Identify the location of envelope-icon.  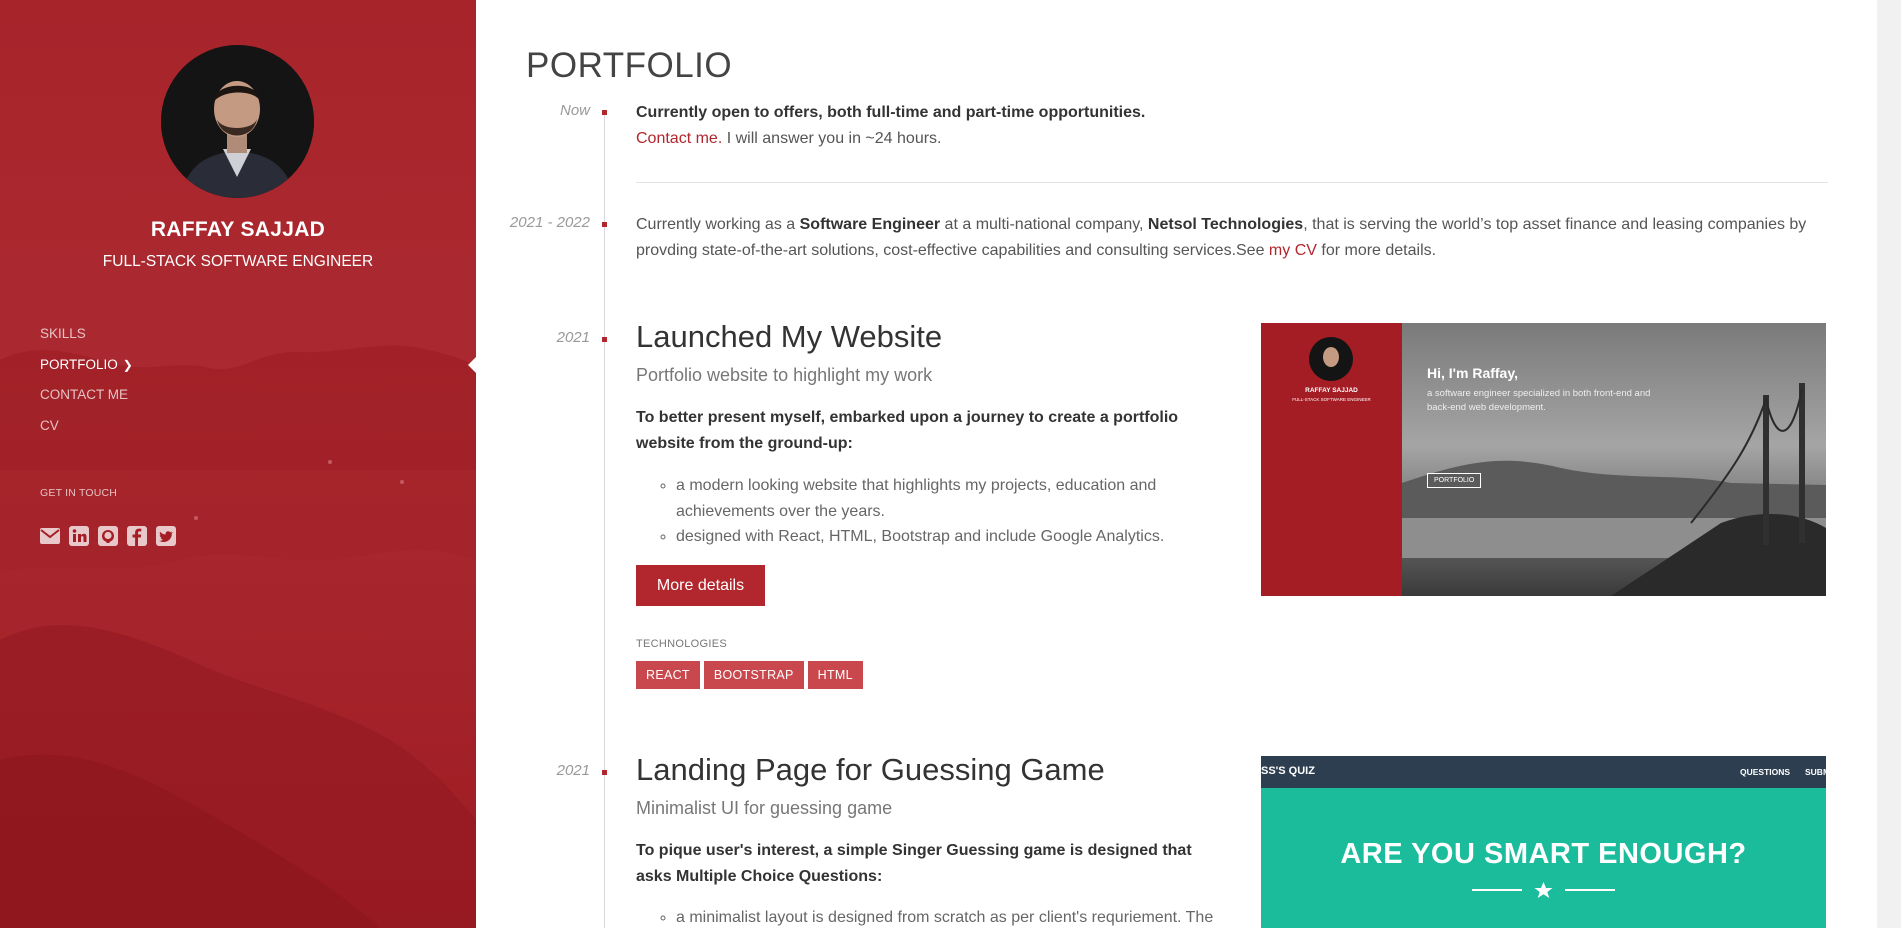
(50, 536).